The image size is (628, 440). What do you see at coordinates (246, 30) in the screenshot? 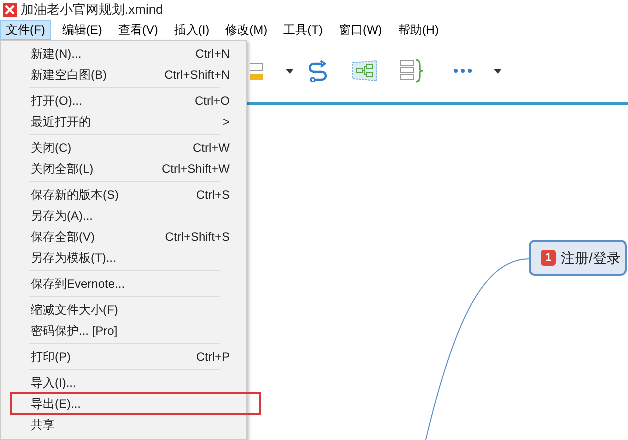
I see `menu-title: 修改(M)` at bounding box center [246, 30].